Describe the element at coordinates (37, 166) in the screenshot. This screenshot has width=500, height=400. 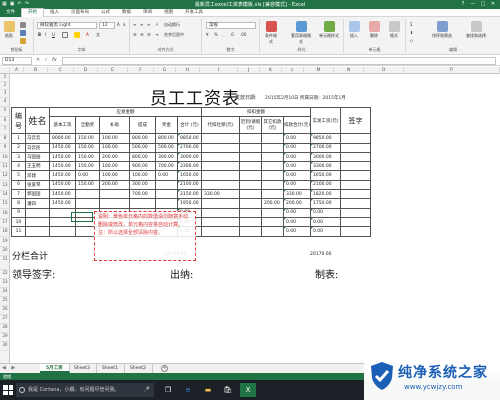
I see `cell-name: 王五明` at that location.